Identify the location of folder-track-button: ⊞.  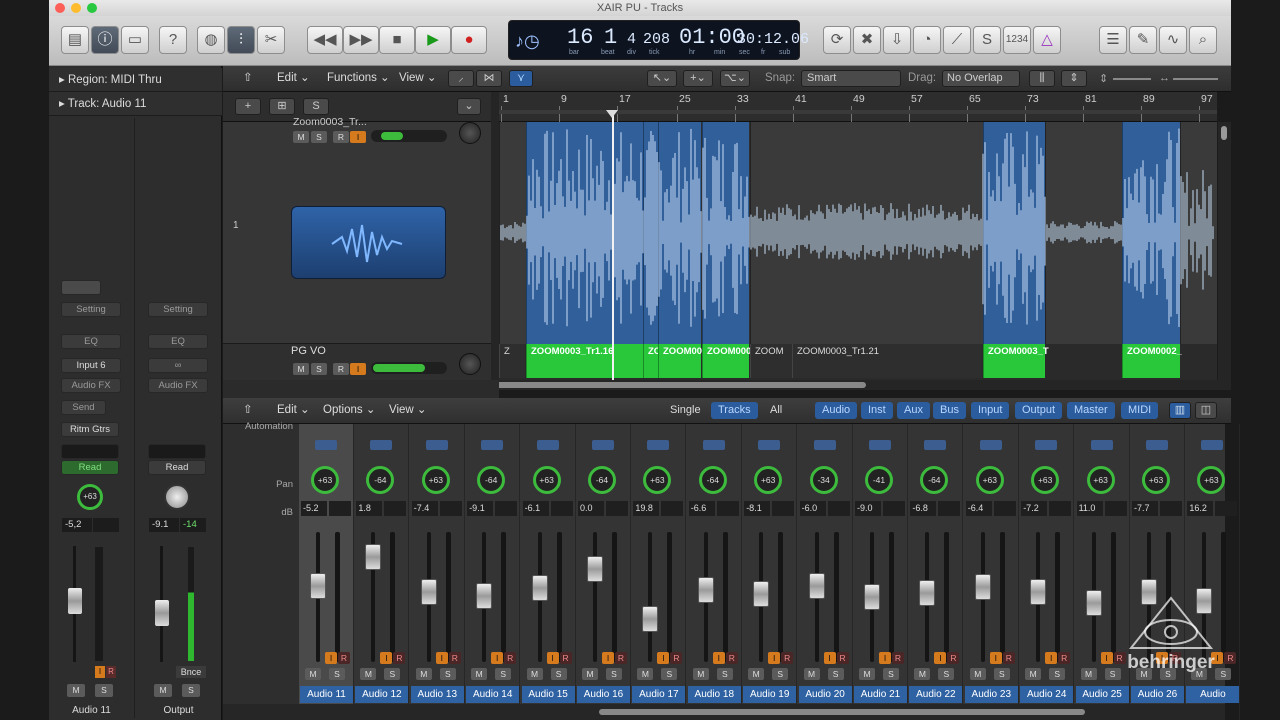
(282, 106).